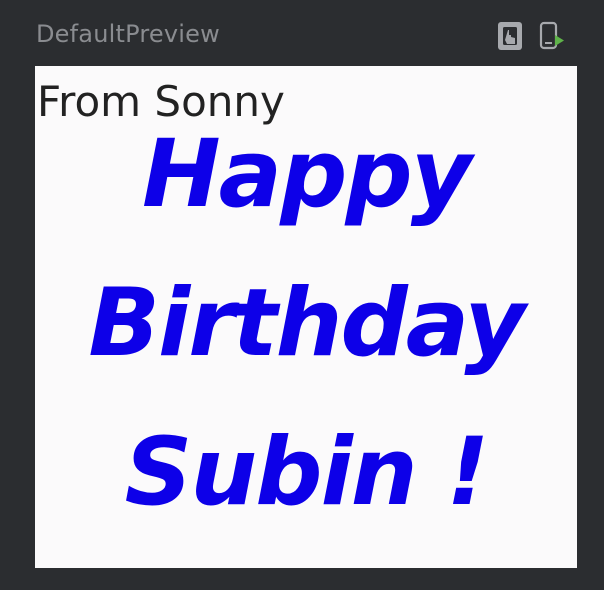 This screenshot has width=604, height=590. I want to click on interactive-mode-button, so click(510, 36).